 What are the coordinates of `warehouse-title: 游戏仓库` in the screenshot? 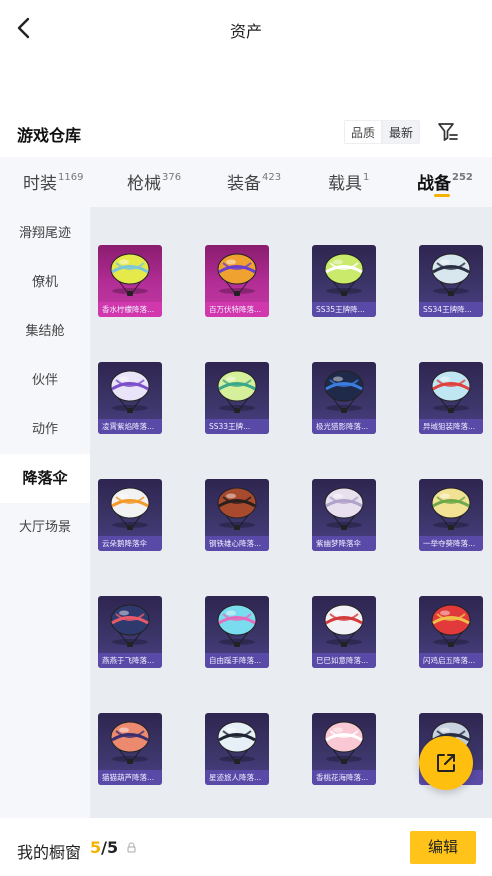 It's located at (49, 135).